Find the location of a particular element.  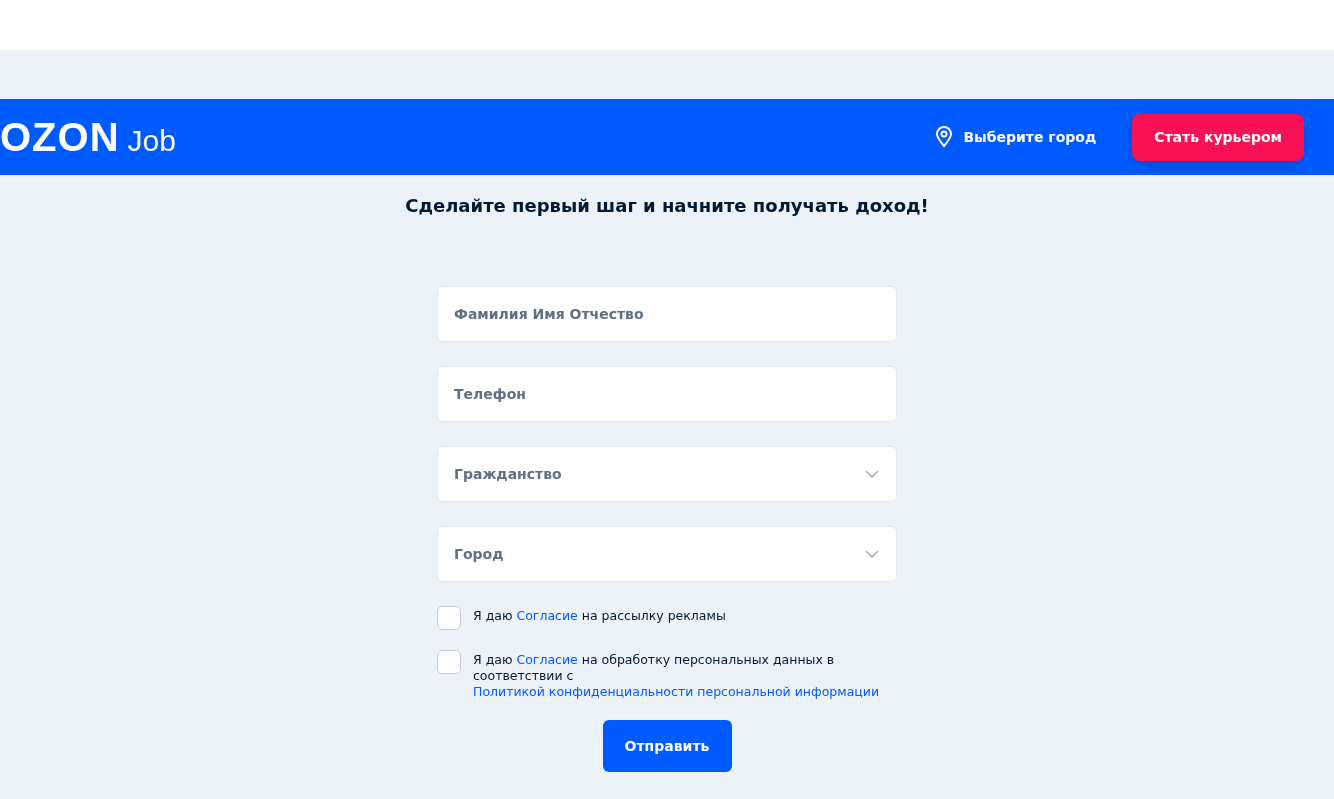

input-field: Телефон is located at coordinates (667, 394).